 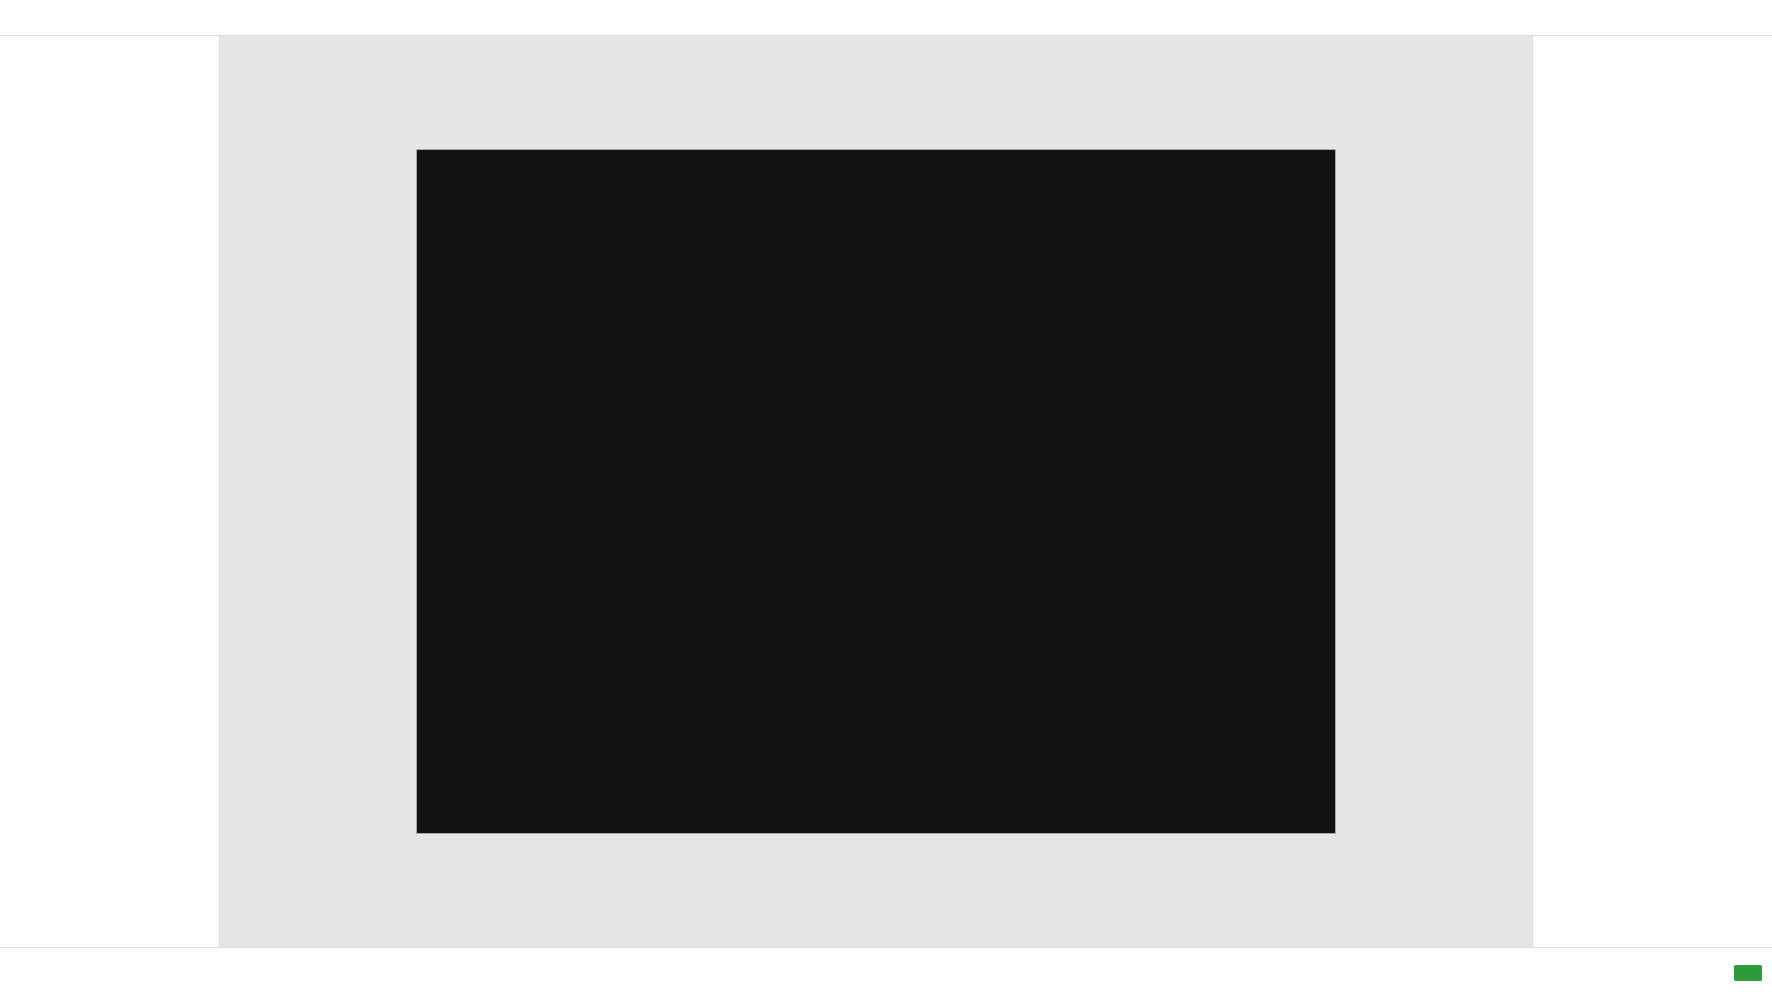 What do you see at coordinates (886, 18) in the screenshot?
I see `title-bar` at bounding box center [886, 18].